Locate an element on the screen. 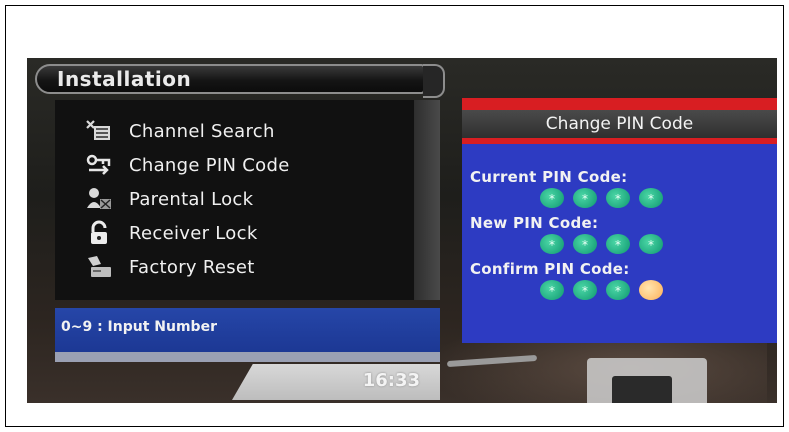 This screenshot has width=789, height=432. hint-strip-divider is located at coordinates (247, 357).